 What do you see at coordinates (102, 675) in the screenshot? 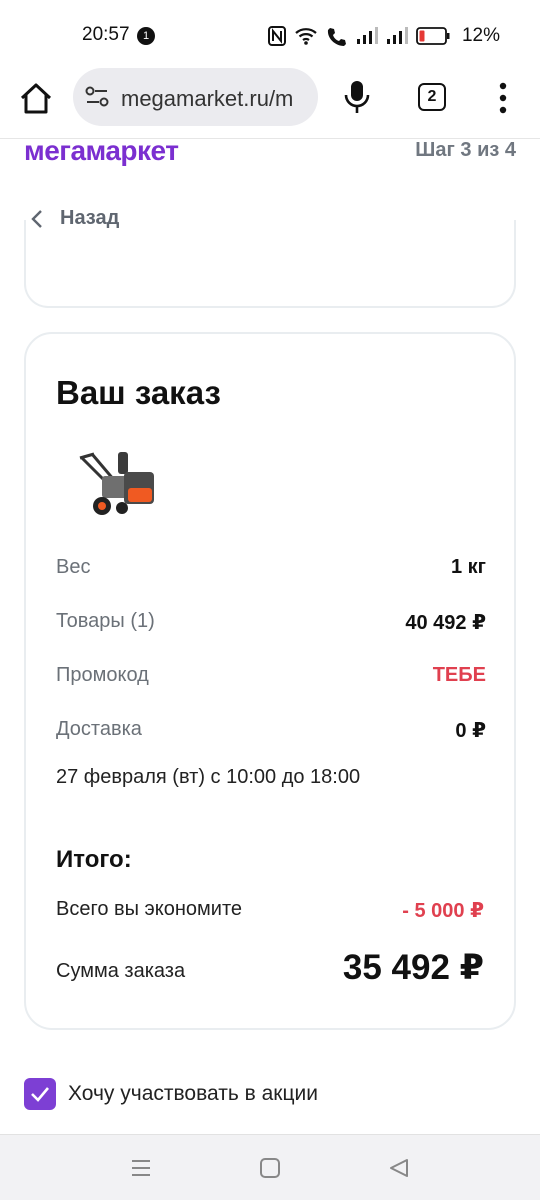
I see `promocode-label: Промокод` at bounding box center [102, 675].